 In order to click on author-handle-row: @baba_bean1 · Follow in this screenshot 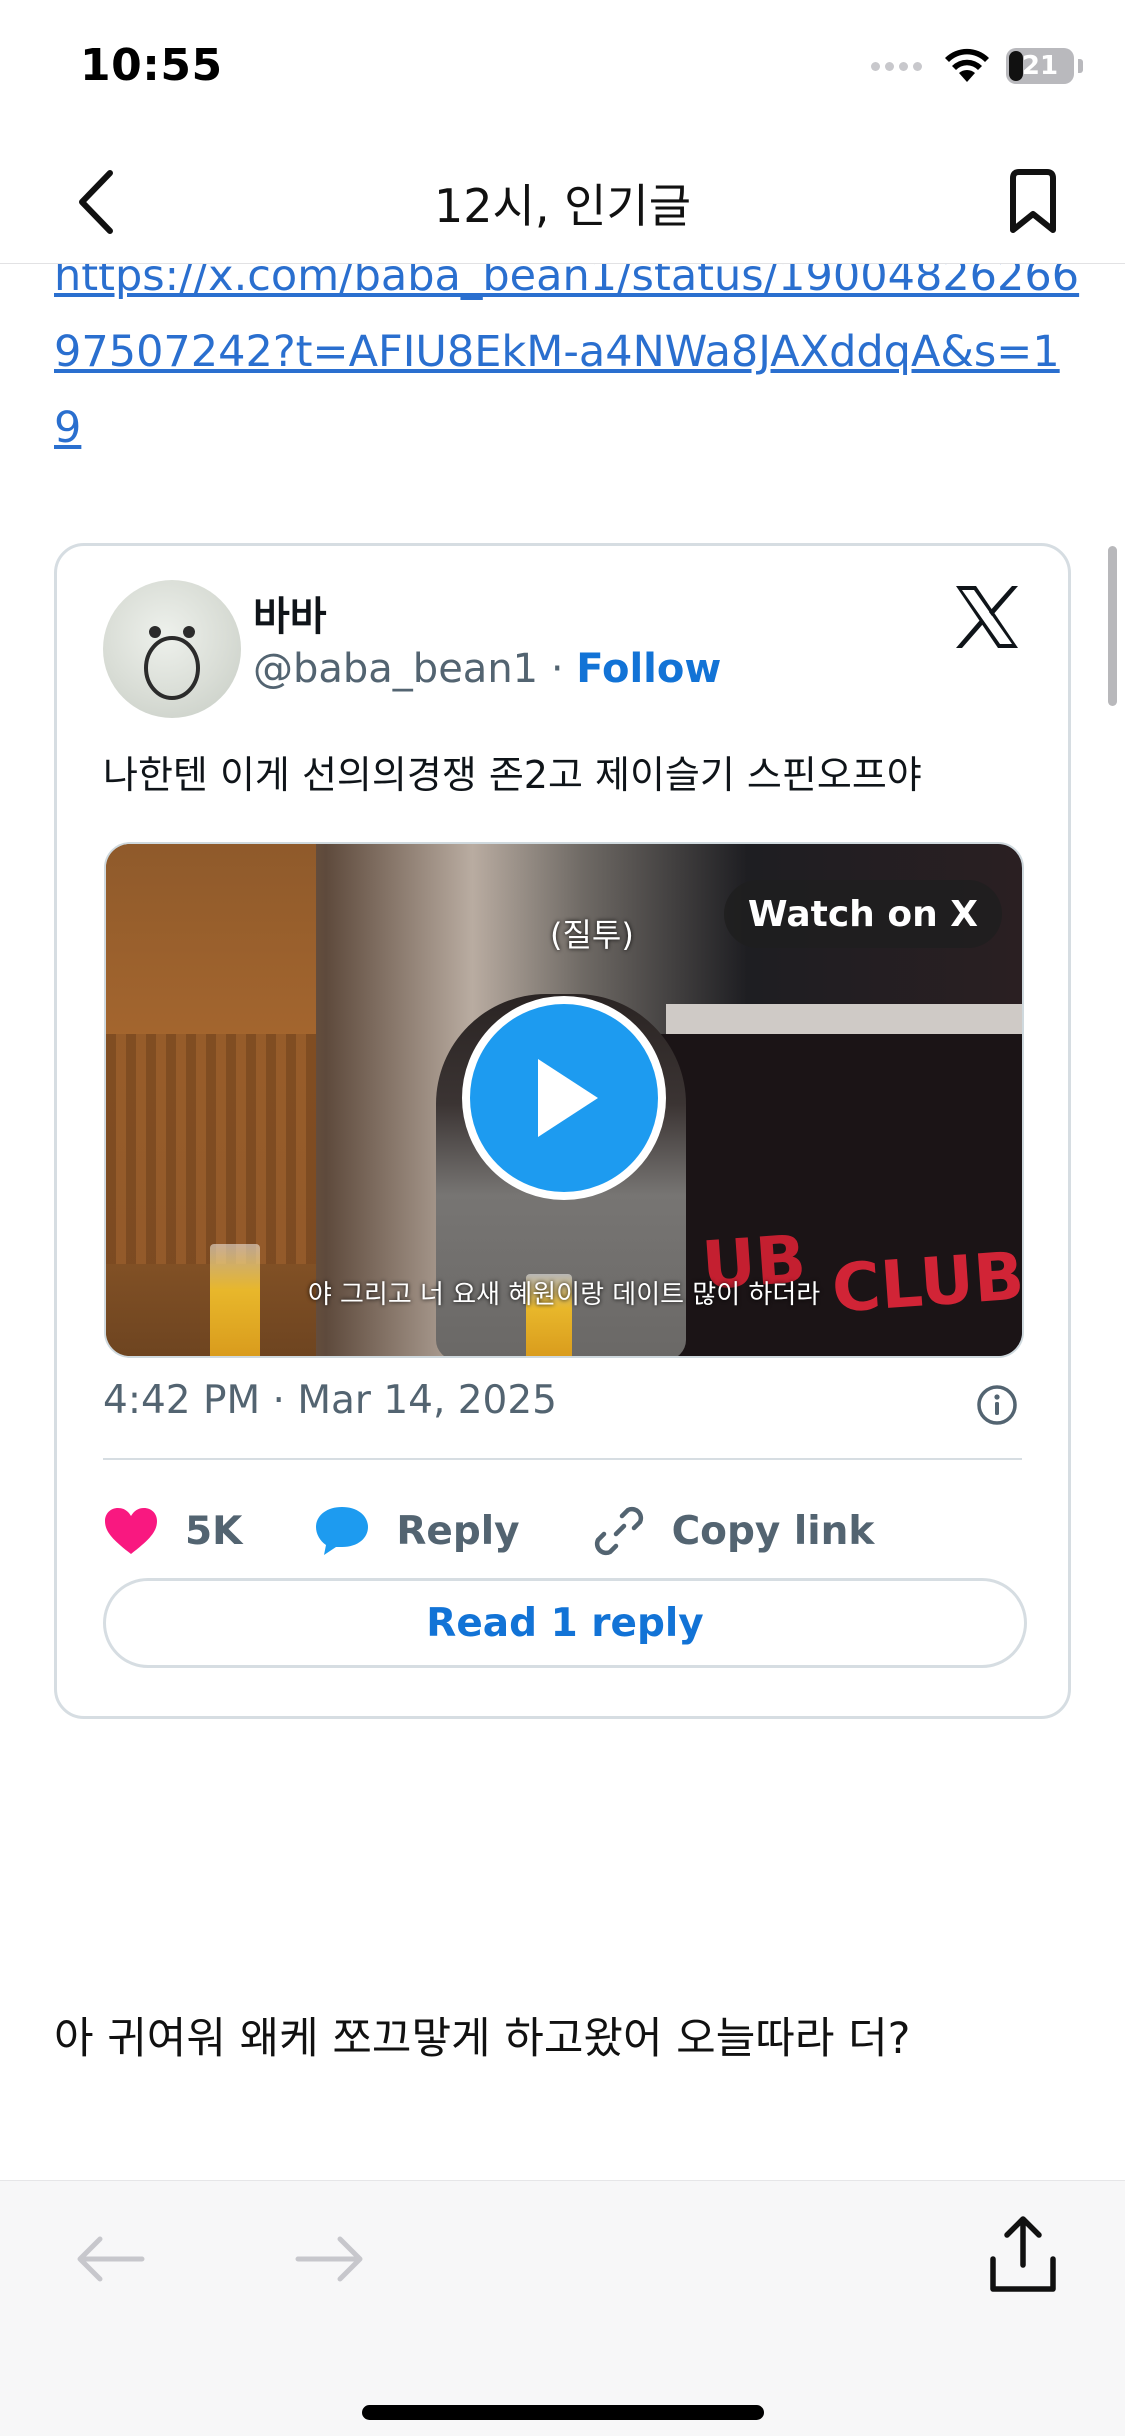, I will do `click(487, 669)`.